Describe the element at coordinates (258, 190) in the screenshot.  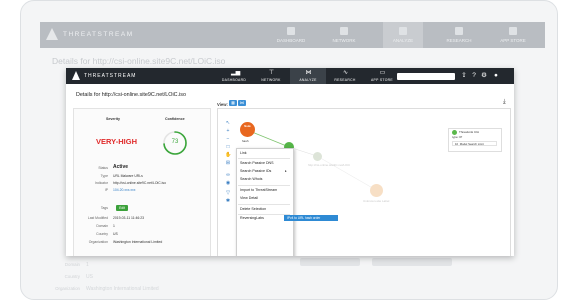
I see `menu-item-import: Import to ThreatStream` at that location.